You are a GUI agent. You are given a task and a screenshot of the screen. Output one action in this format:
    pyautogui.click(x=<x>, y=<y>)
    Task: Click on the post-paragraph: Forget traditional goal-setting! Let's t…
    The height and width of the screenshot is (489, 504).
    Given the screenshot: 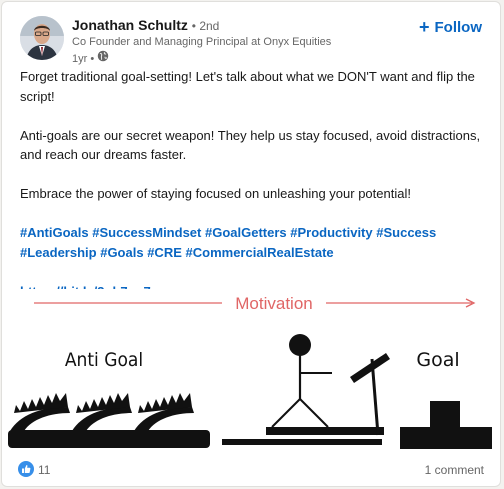 What is the action you would take?
    pyautogui.click(x=247, y=86)
    